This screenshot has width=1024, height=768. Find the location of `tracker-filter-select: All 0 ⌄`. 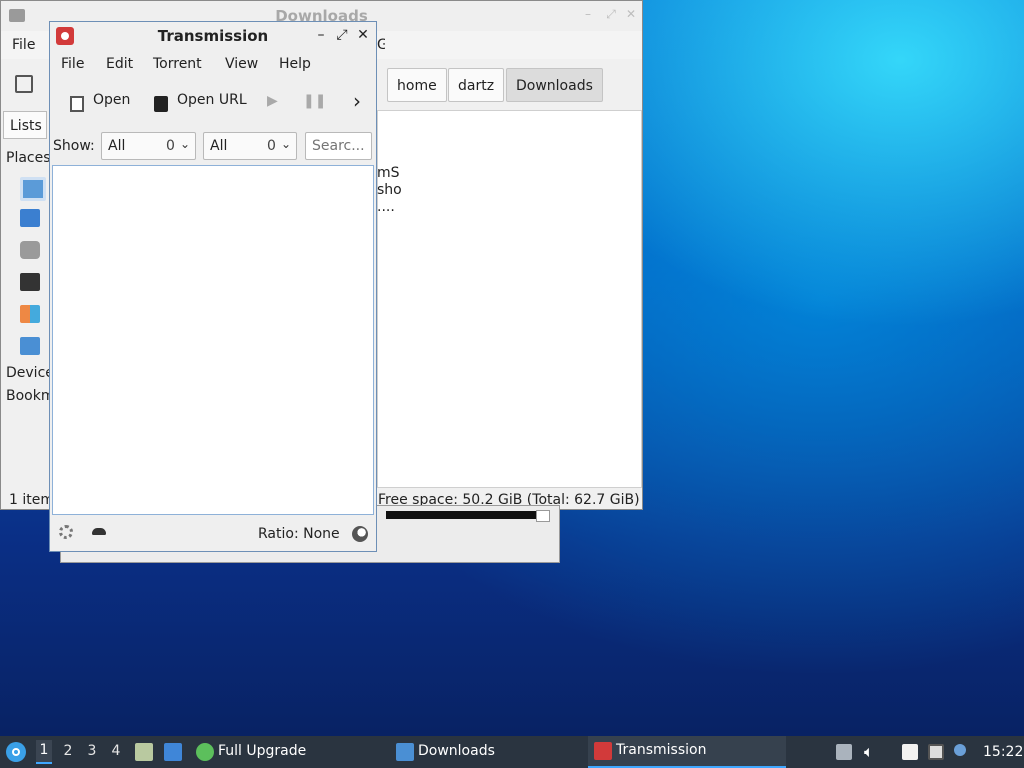

tracker-filter-select: All 0 ⌄ is located at coordinates (250, 146).